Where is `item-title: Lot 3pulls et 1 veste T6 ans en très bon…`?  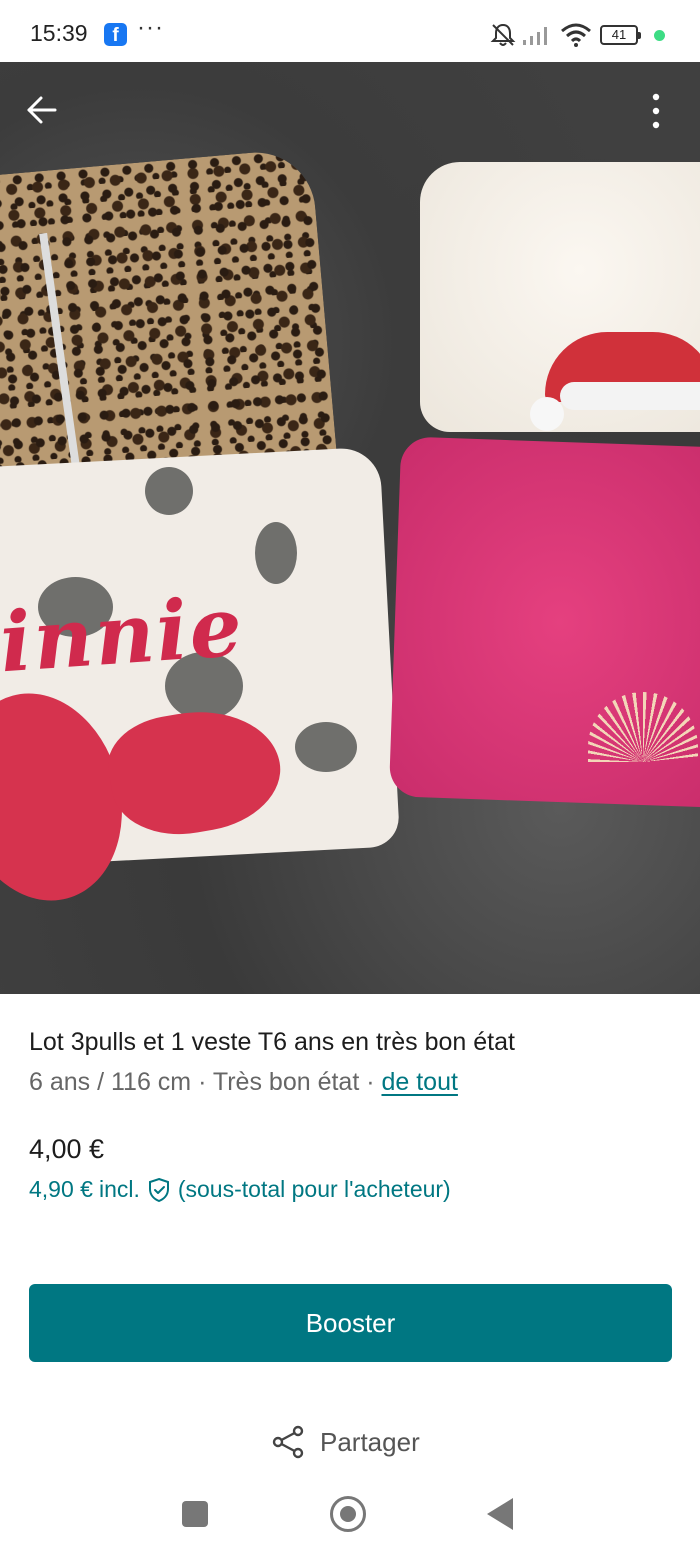
item-title: Lot 3pulls et 1 veste T6 ans en très bon… is located at coordinates (272, 1042).